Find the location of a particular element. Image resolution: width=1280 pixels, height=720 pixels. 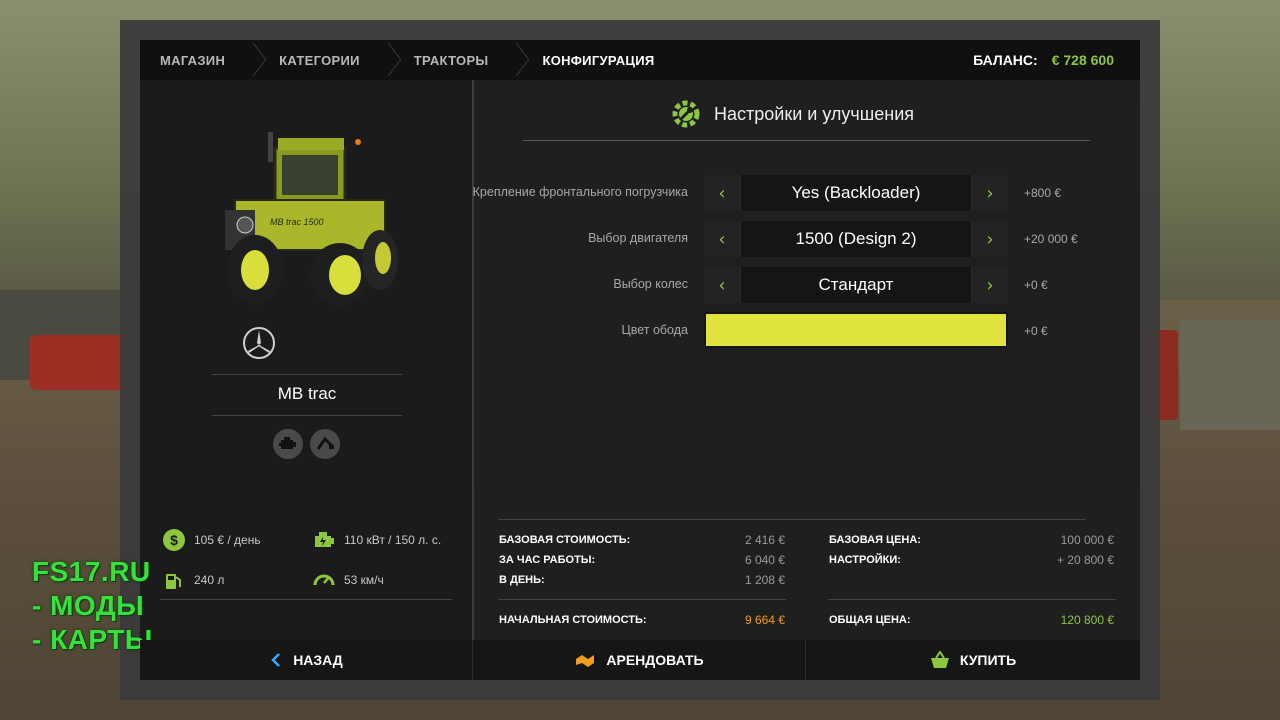

base-price-value: 100 000 € is located at coordinates (1087, 540).